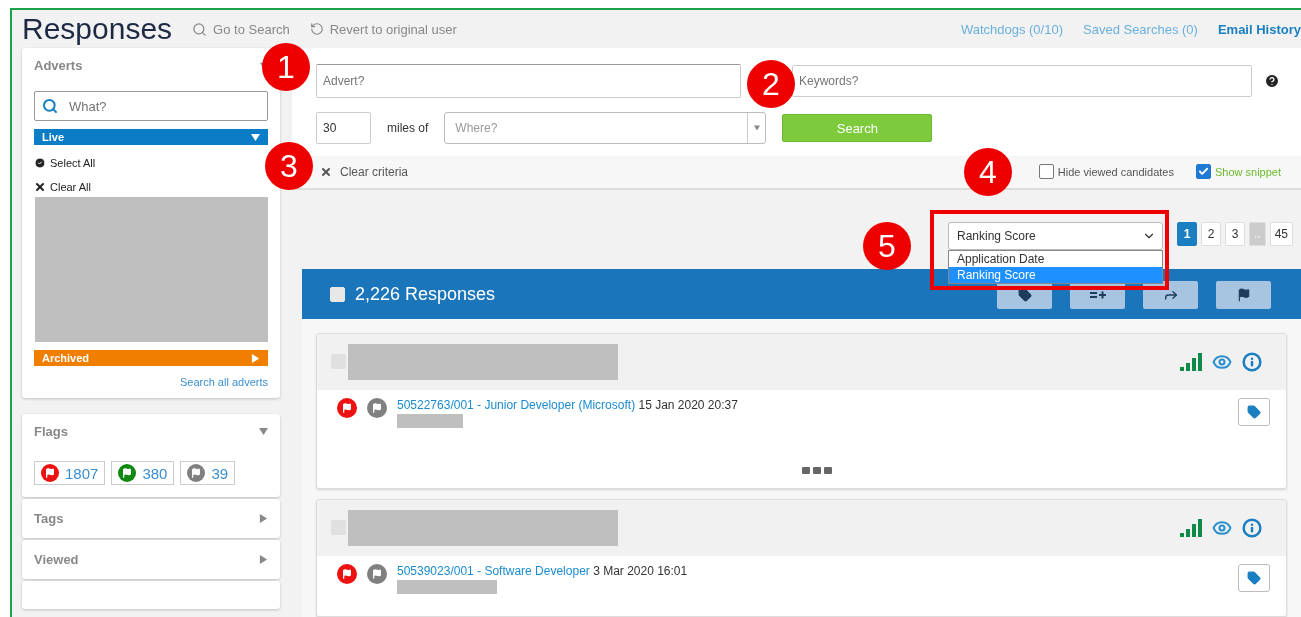  Describe the element at coordinates (857, 128) in the screenshot. I see `search-button: Search` at that location.